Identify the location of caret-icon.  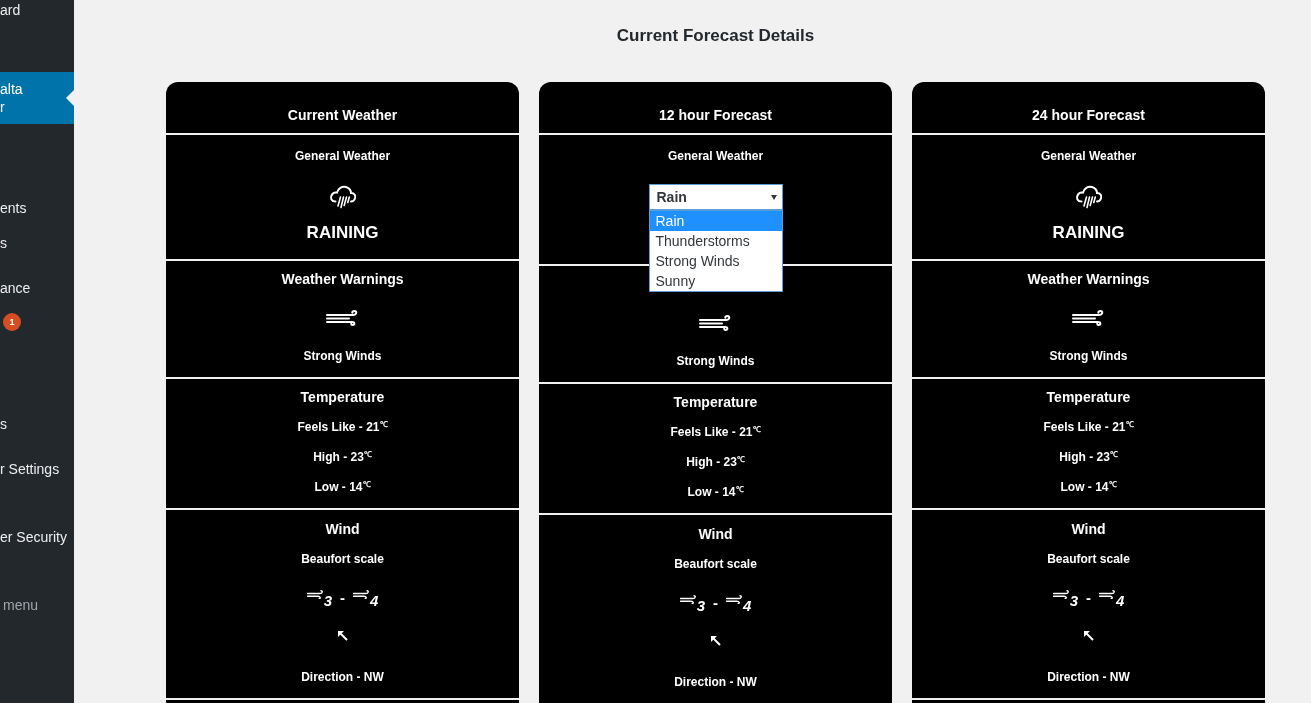
(773, 197).